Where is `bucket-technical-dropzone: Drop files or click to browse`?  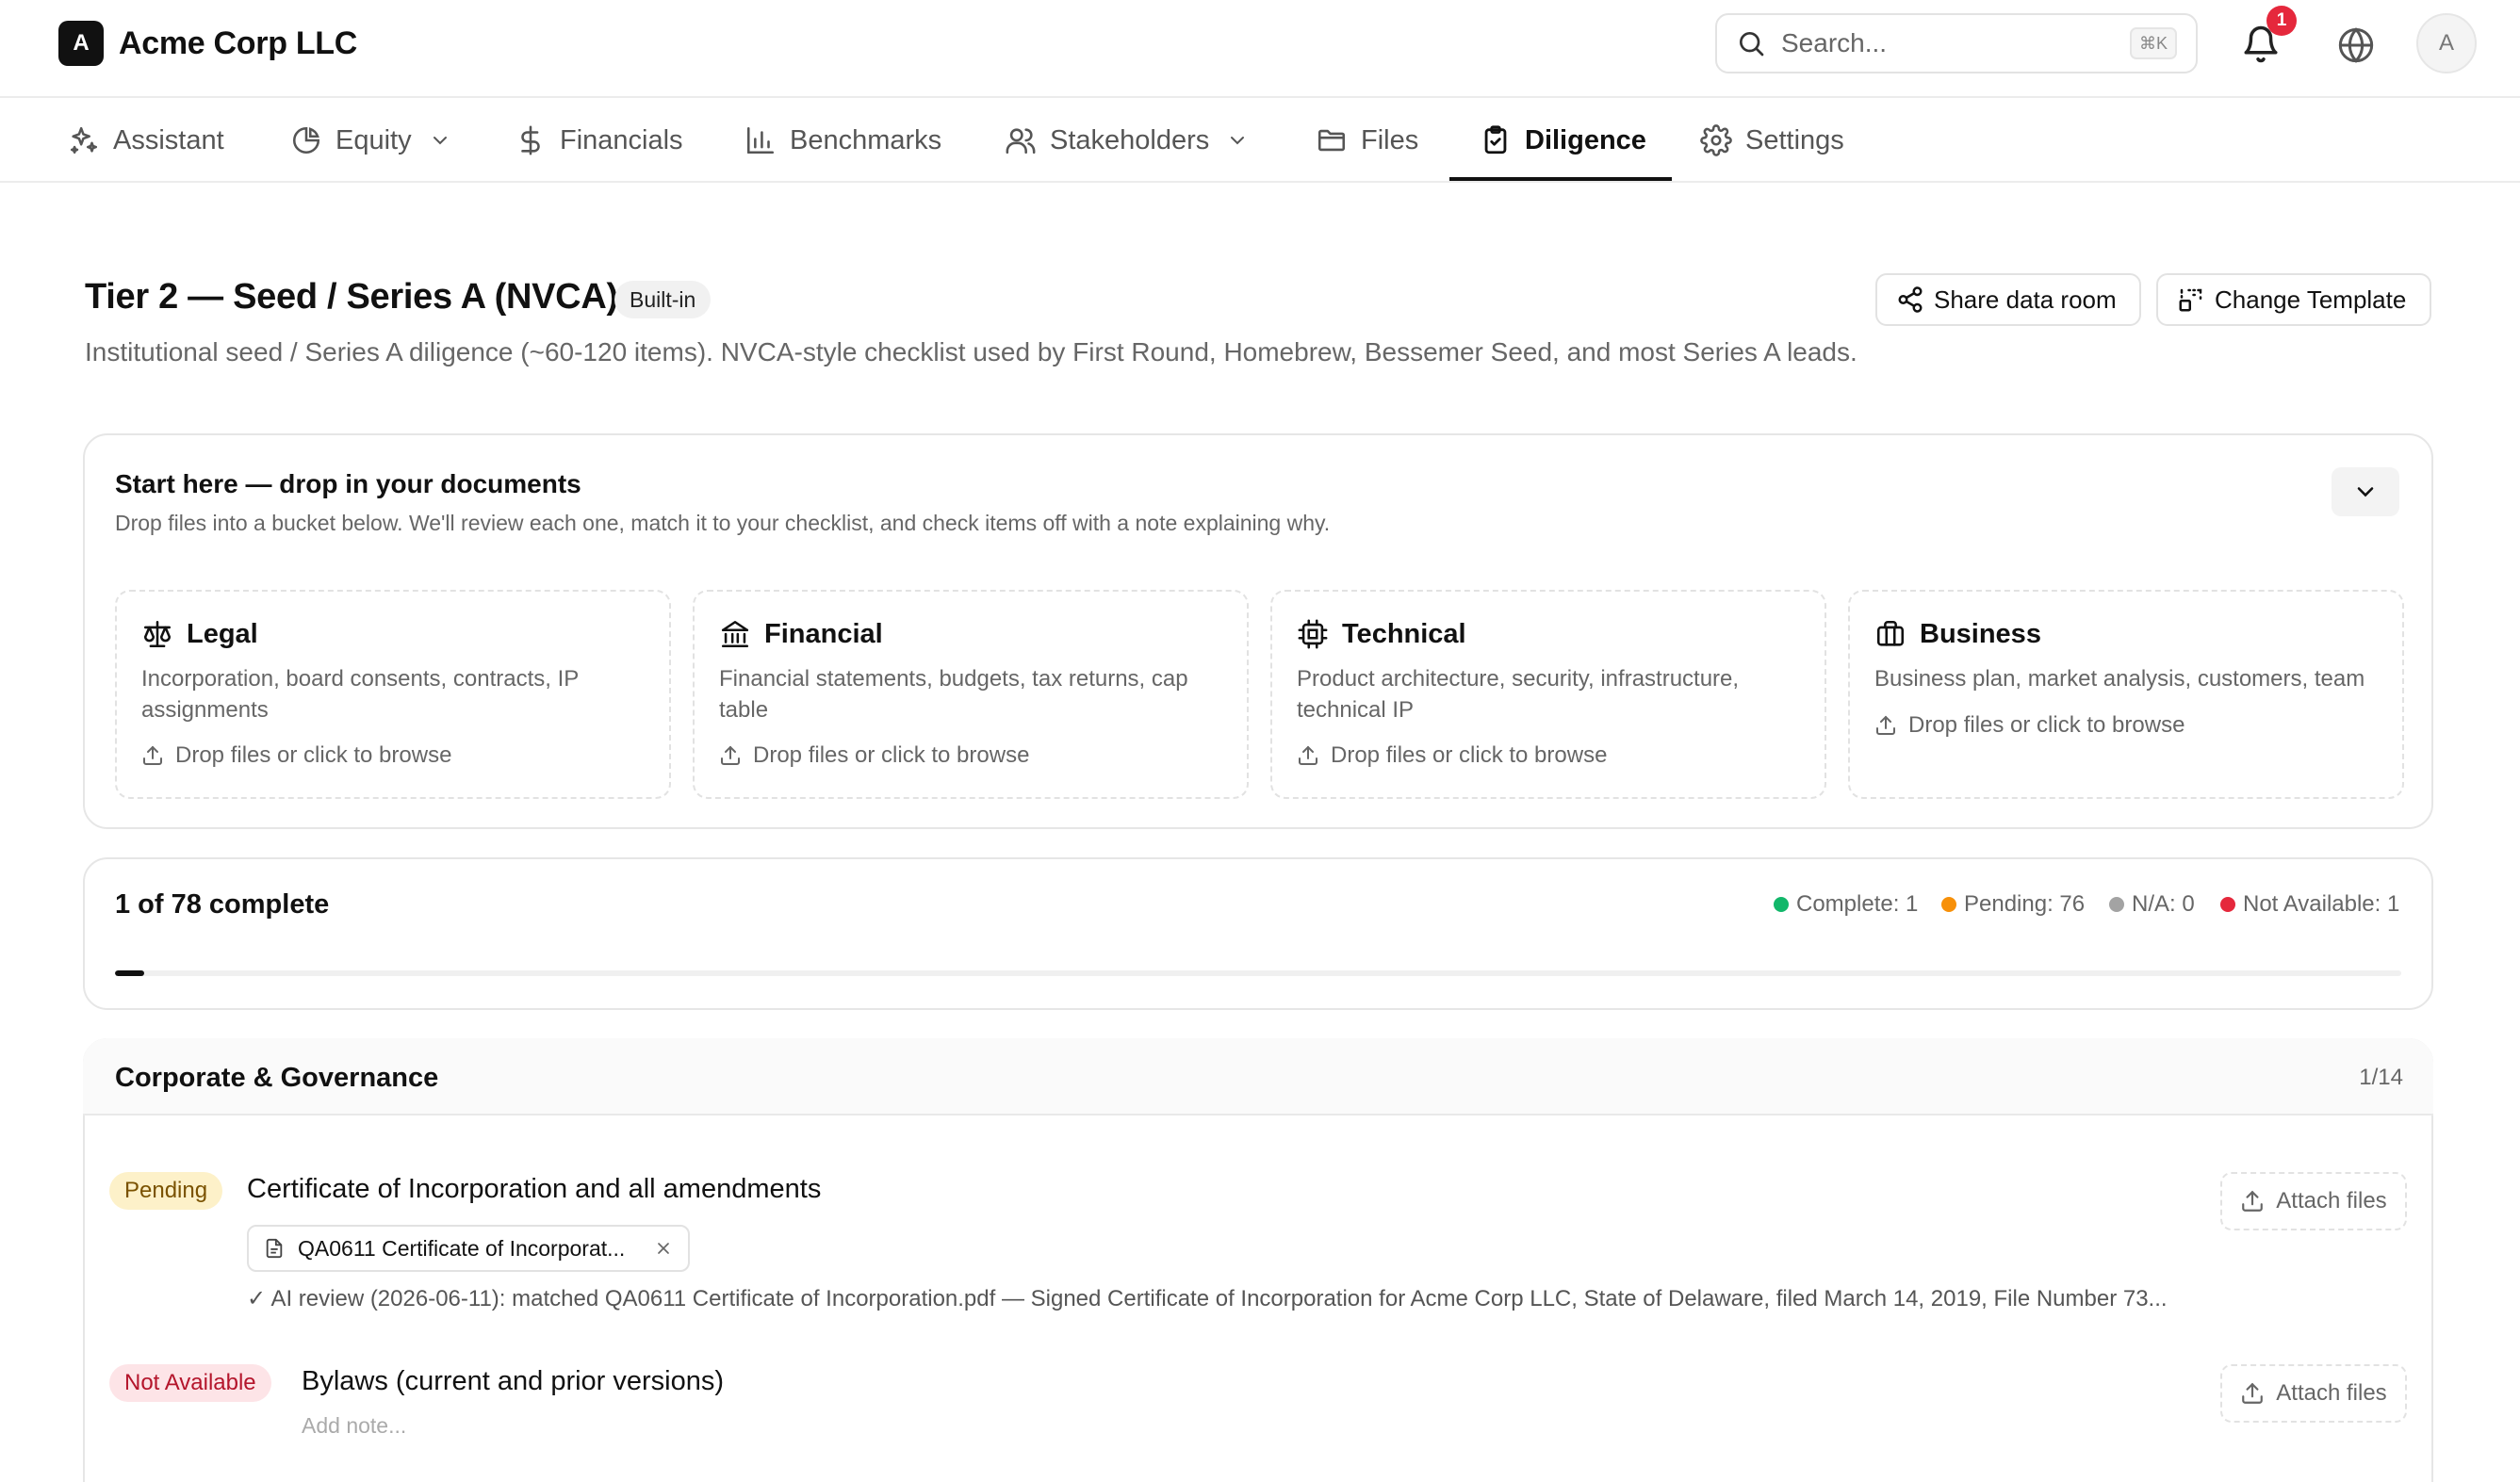
bucket-technical-dropzone: Drop files or click to browse is located at coordinates (1452, 755).